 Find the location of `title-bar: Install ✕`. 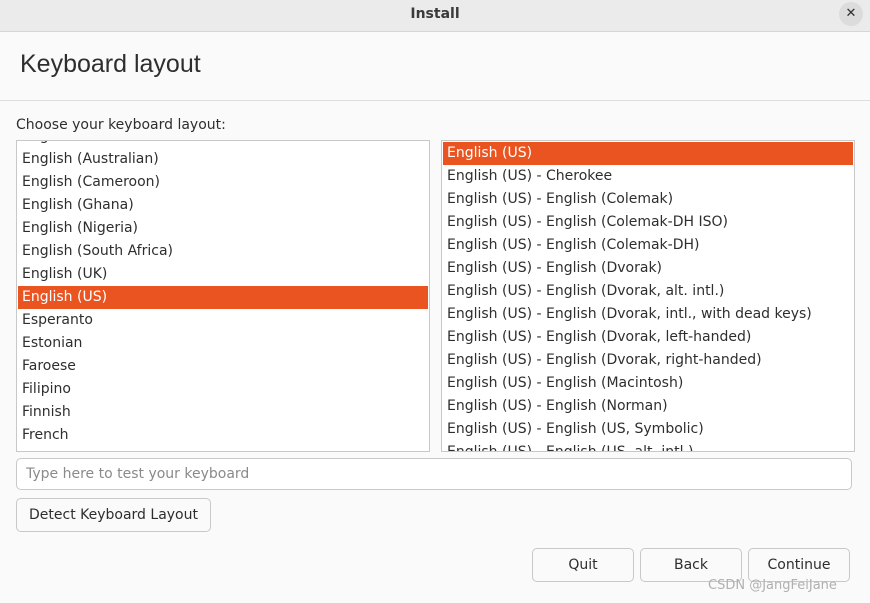

title-bar: Install ✕ is located at coordinates (435, 16).